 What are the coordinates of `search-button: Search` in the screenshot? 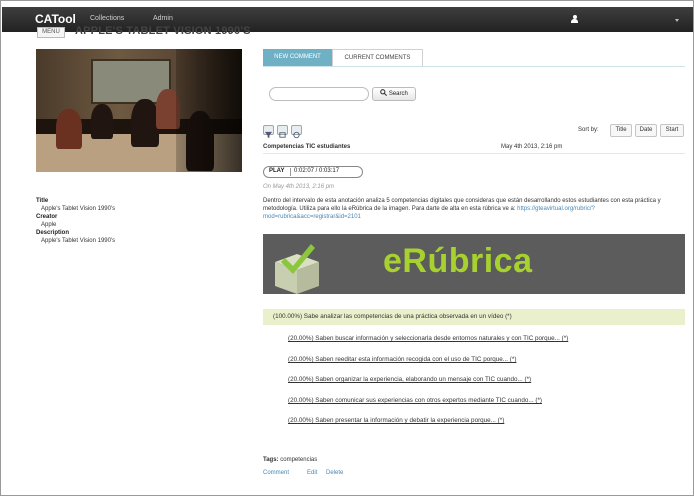 It's located at (394, 94).